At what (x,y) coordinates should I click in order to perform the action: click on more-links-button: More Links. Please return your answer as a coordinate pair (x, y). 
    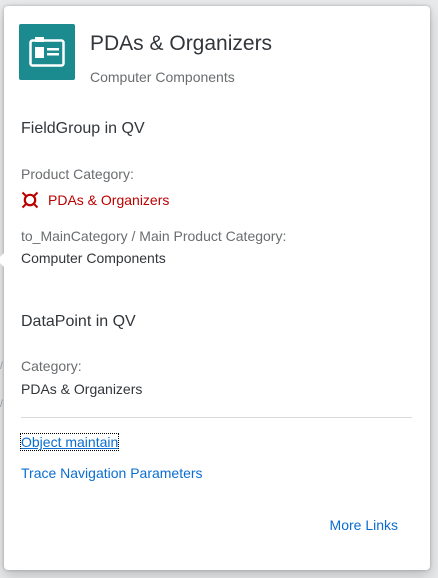
    Looking at the image, I should click on (364, 525).